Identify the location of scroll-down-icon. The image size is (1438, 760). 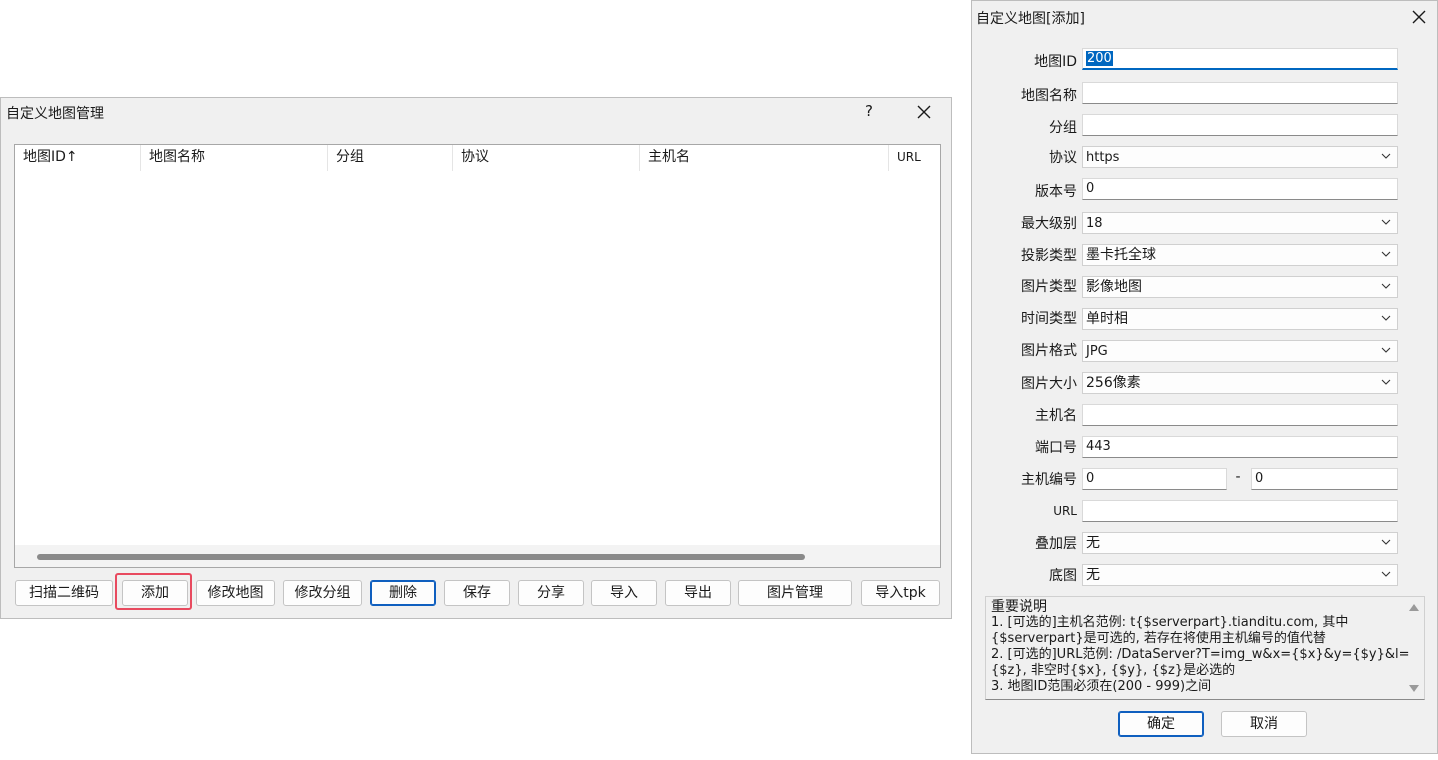
(1414, 689).